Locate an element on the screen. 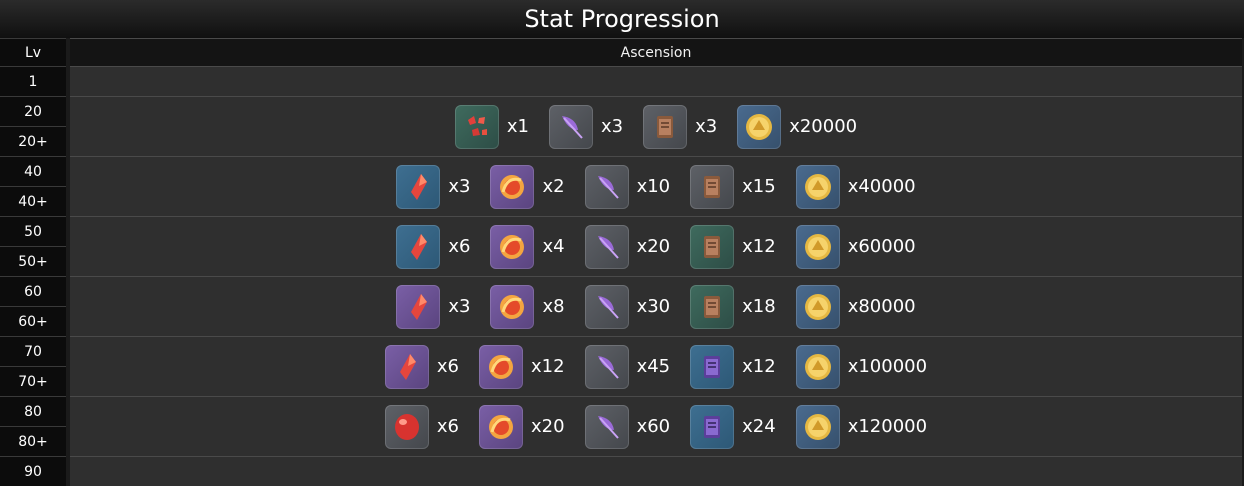 The height and width of the screenshot is (486, 1244). material-quantity: x60 is located at coordinates (653, 426).